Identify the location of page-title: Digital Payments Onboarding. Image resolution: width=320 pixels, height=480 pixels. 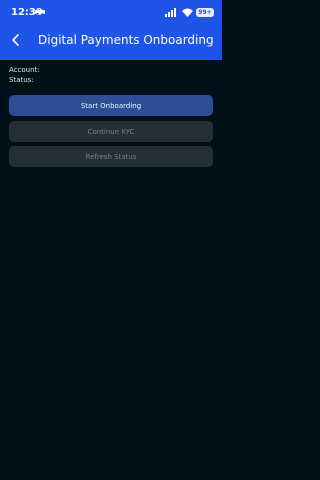
(126, 40).